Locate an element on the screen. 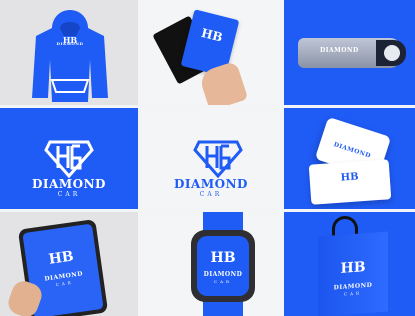 This screenshot has height=316, width=415. sheet-logo-icon: HB is located at coordinates (350, 177).